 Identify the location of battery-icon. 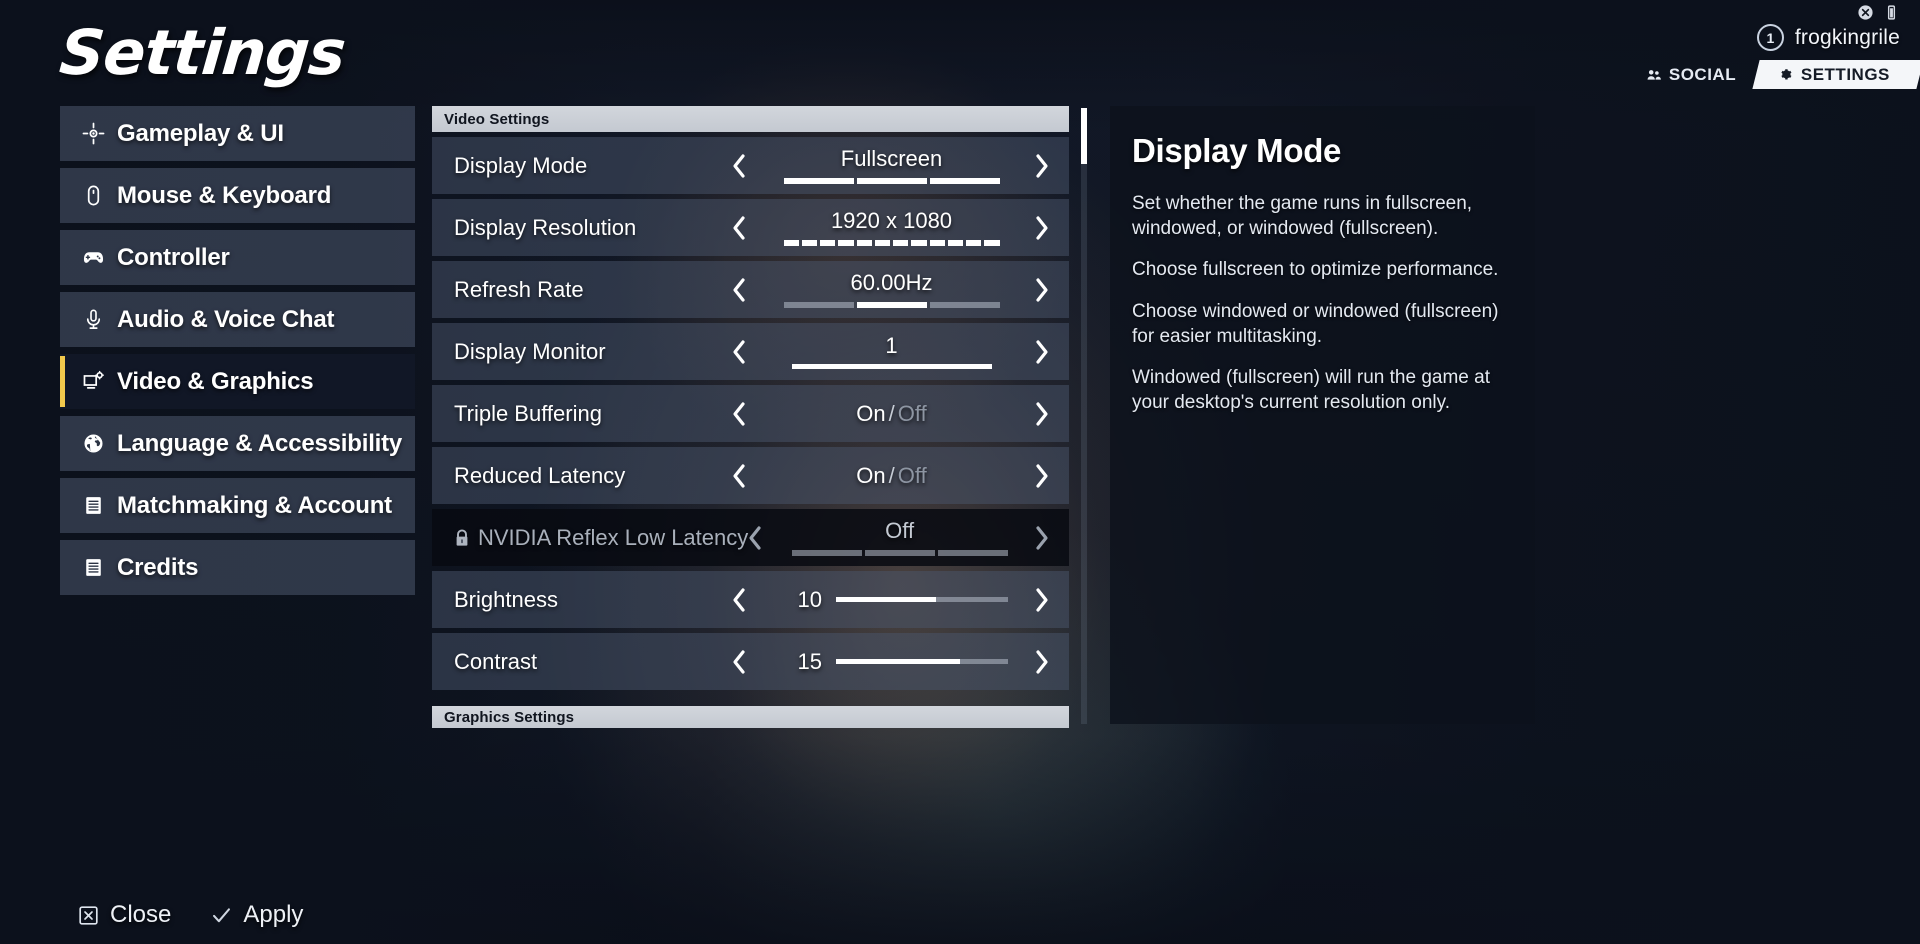
(1891, 12).